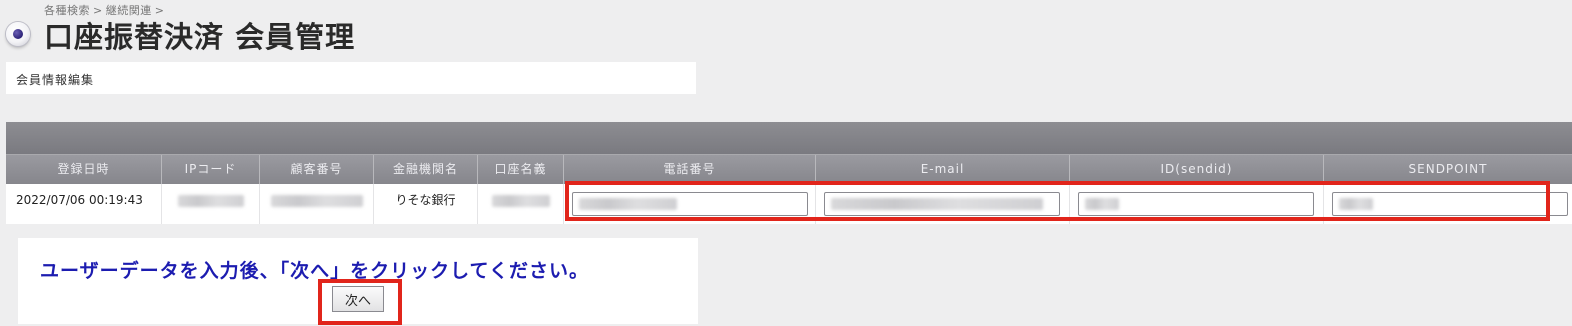 This screenshot has width=1572, height=326. Describe the element at coordinates (426, 204) in the screenshot. I see `cell-bank-name: りそな銀行` at that location.